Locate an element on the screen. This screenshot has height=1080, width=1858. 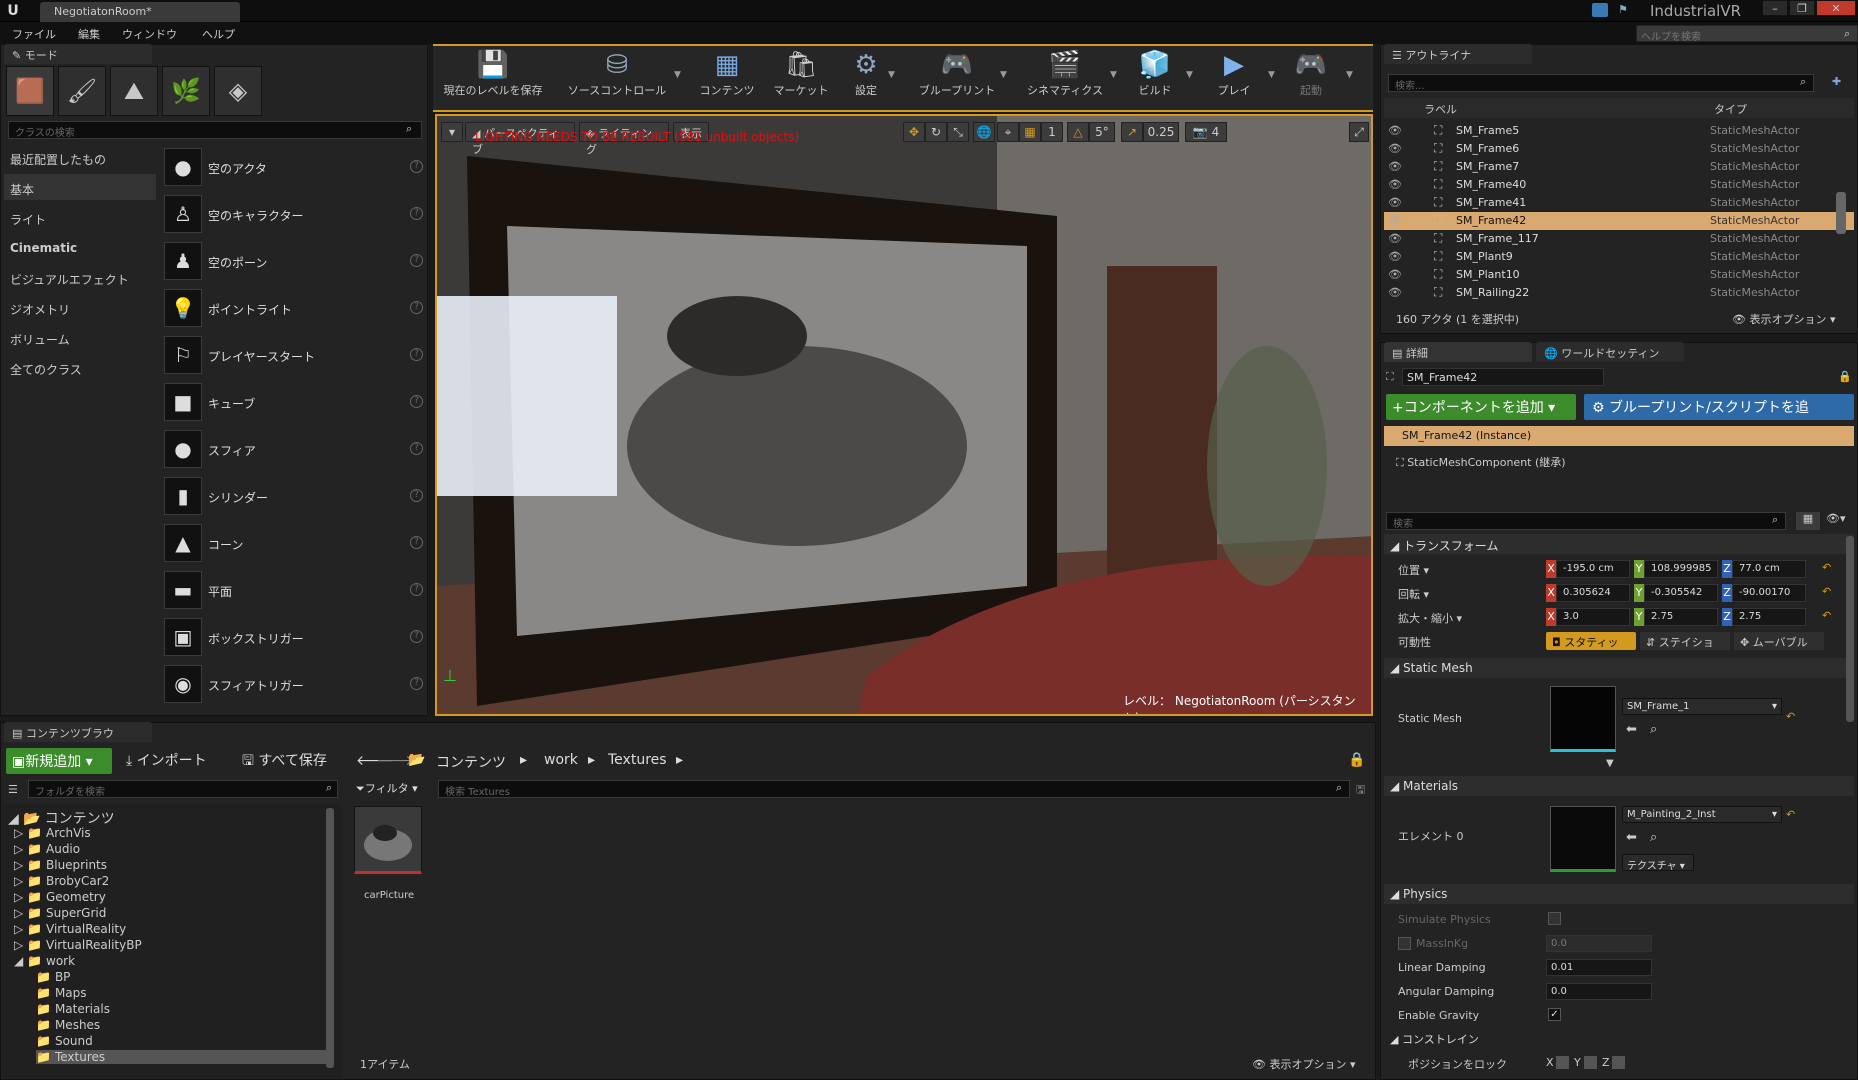
mobility-static-button: ◘ スタティッ is located at coordinates (1591, 641).